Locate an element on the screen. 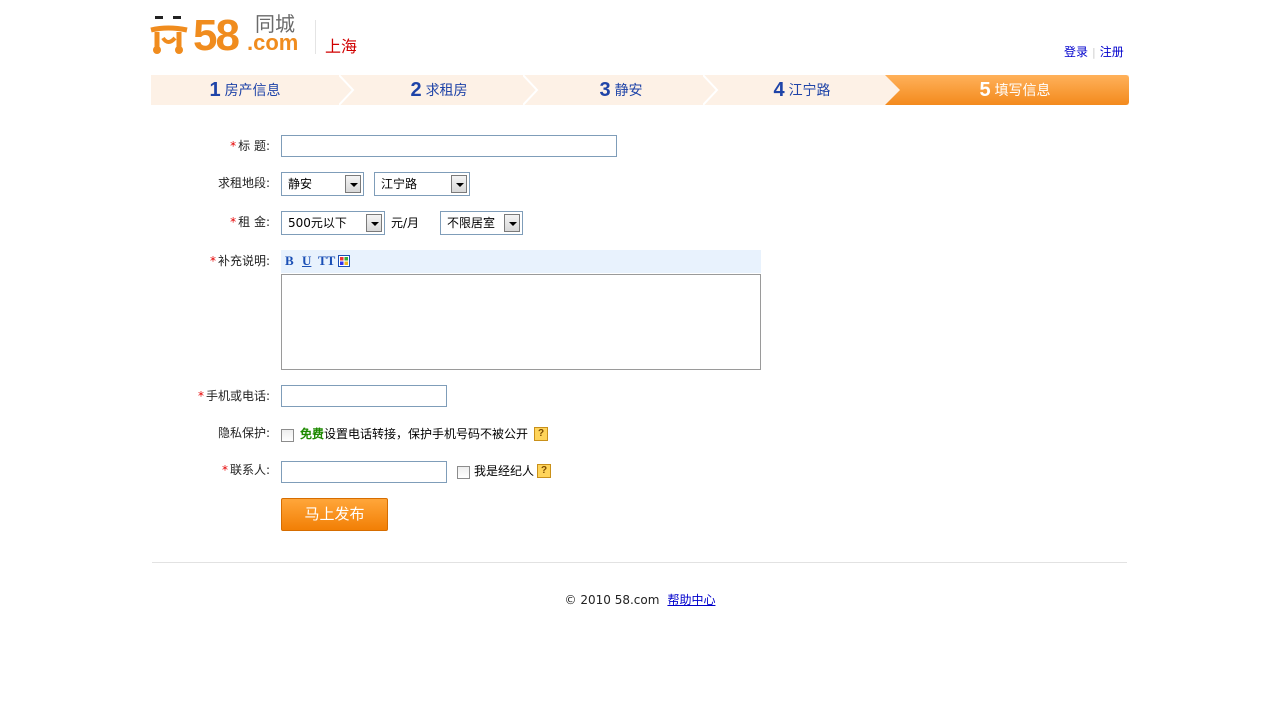 This screenshot has height=708, width=1263. step-3: 3 静安 is located at coordinates (621, 90).